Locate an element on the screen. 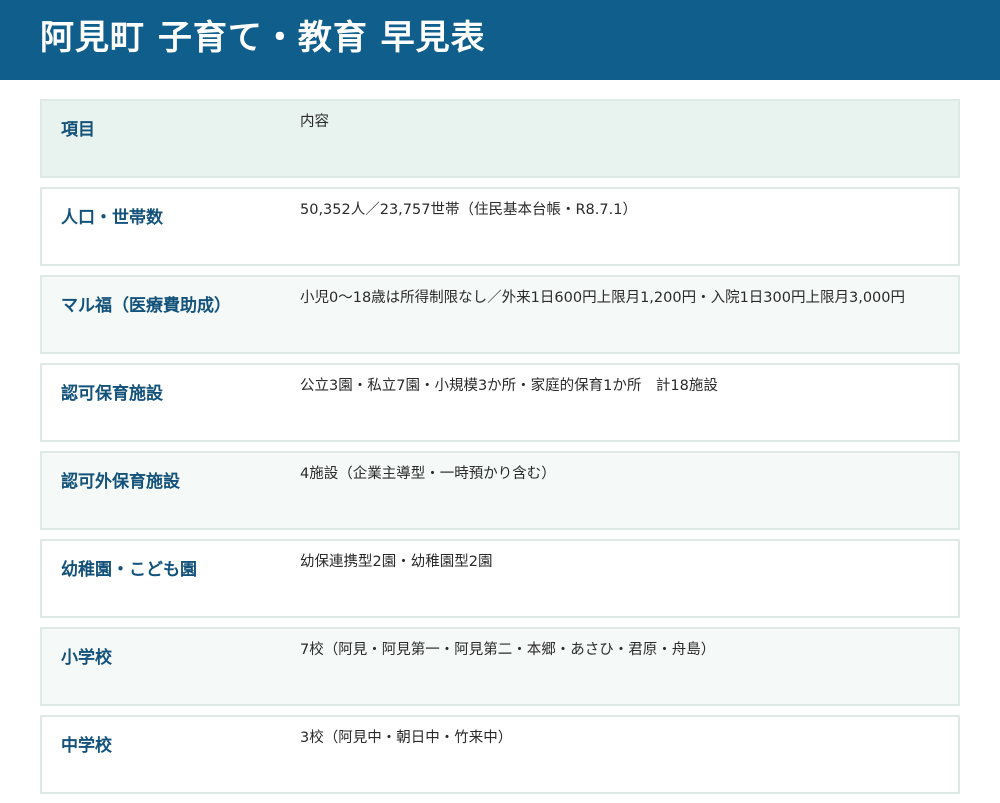  table-row-population: 人口・世帯数 50,352人／23,757世帯（住民基本台帳・R8.7.1） is located at coordinates (500, 226).